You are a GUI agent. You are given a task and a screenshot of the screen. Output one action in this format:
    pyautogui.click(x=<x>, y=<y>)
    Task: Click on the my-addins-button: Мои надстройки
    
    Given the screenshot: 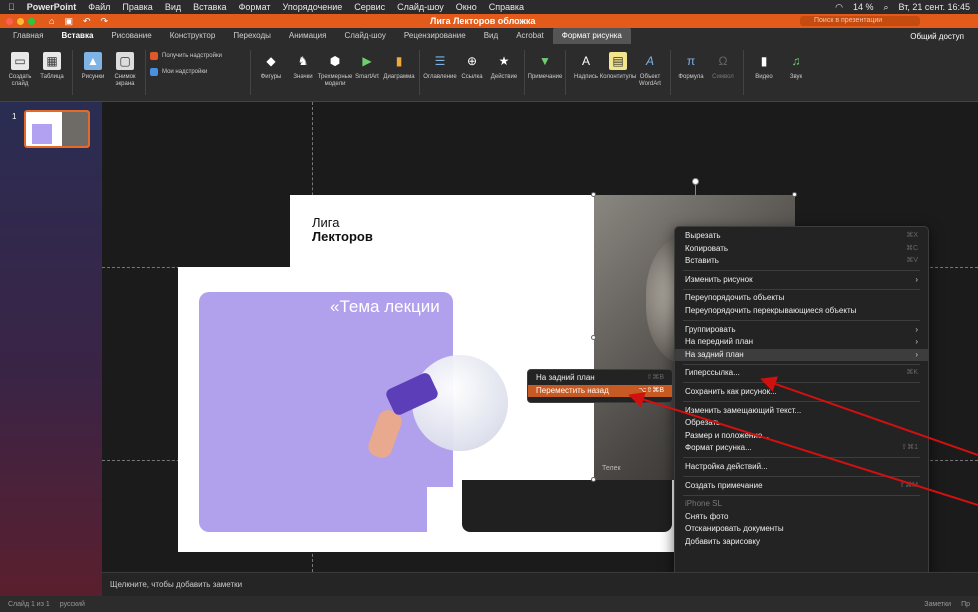 What is the action you would take?
    pyautogui.click(x=178, y=72)
    